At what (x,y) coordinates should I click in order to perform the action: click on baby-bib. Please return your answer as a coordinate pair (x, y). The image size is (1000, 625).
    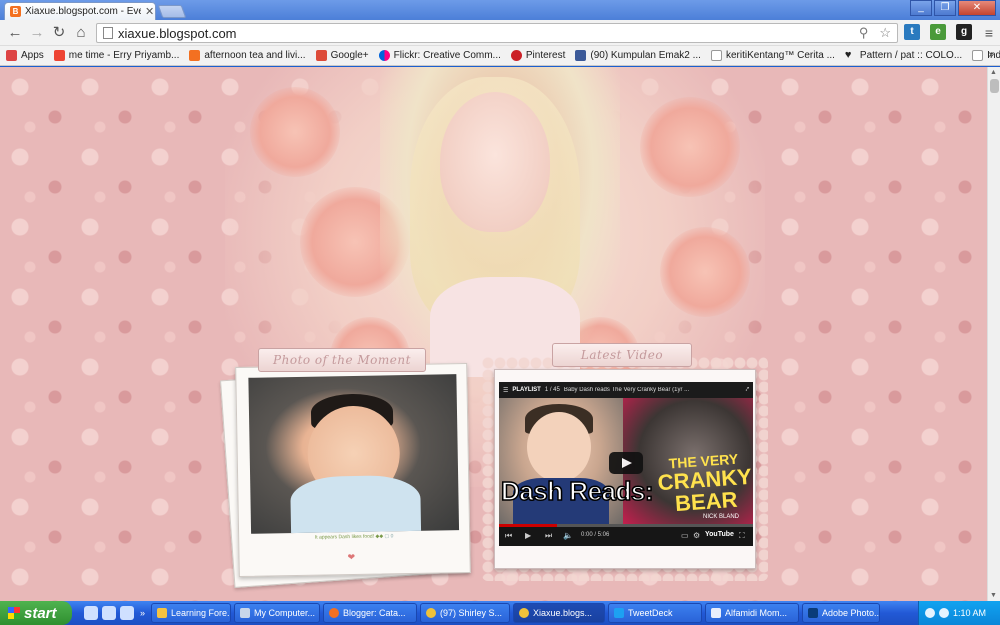
    Looking at the image, I should click on (356, 504).